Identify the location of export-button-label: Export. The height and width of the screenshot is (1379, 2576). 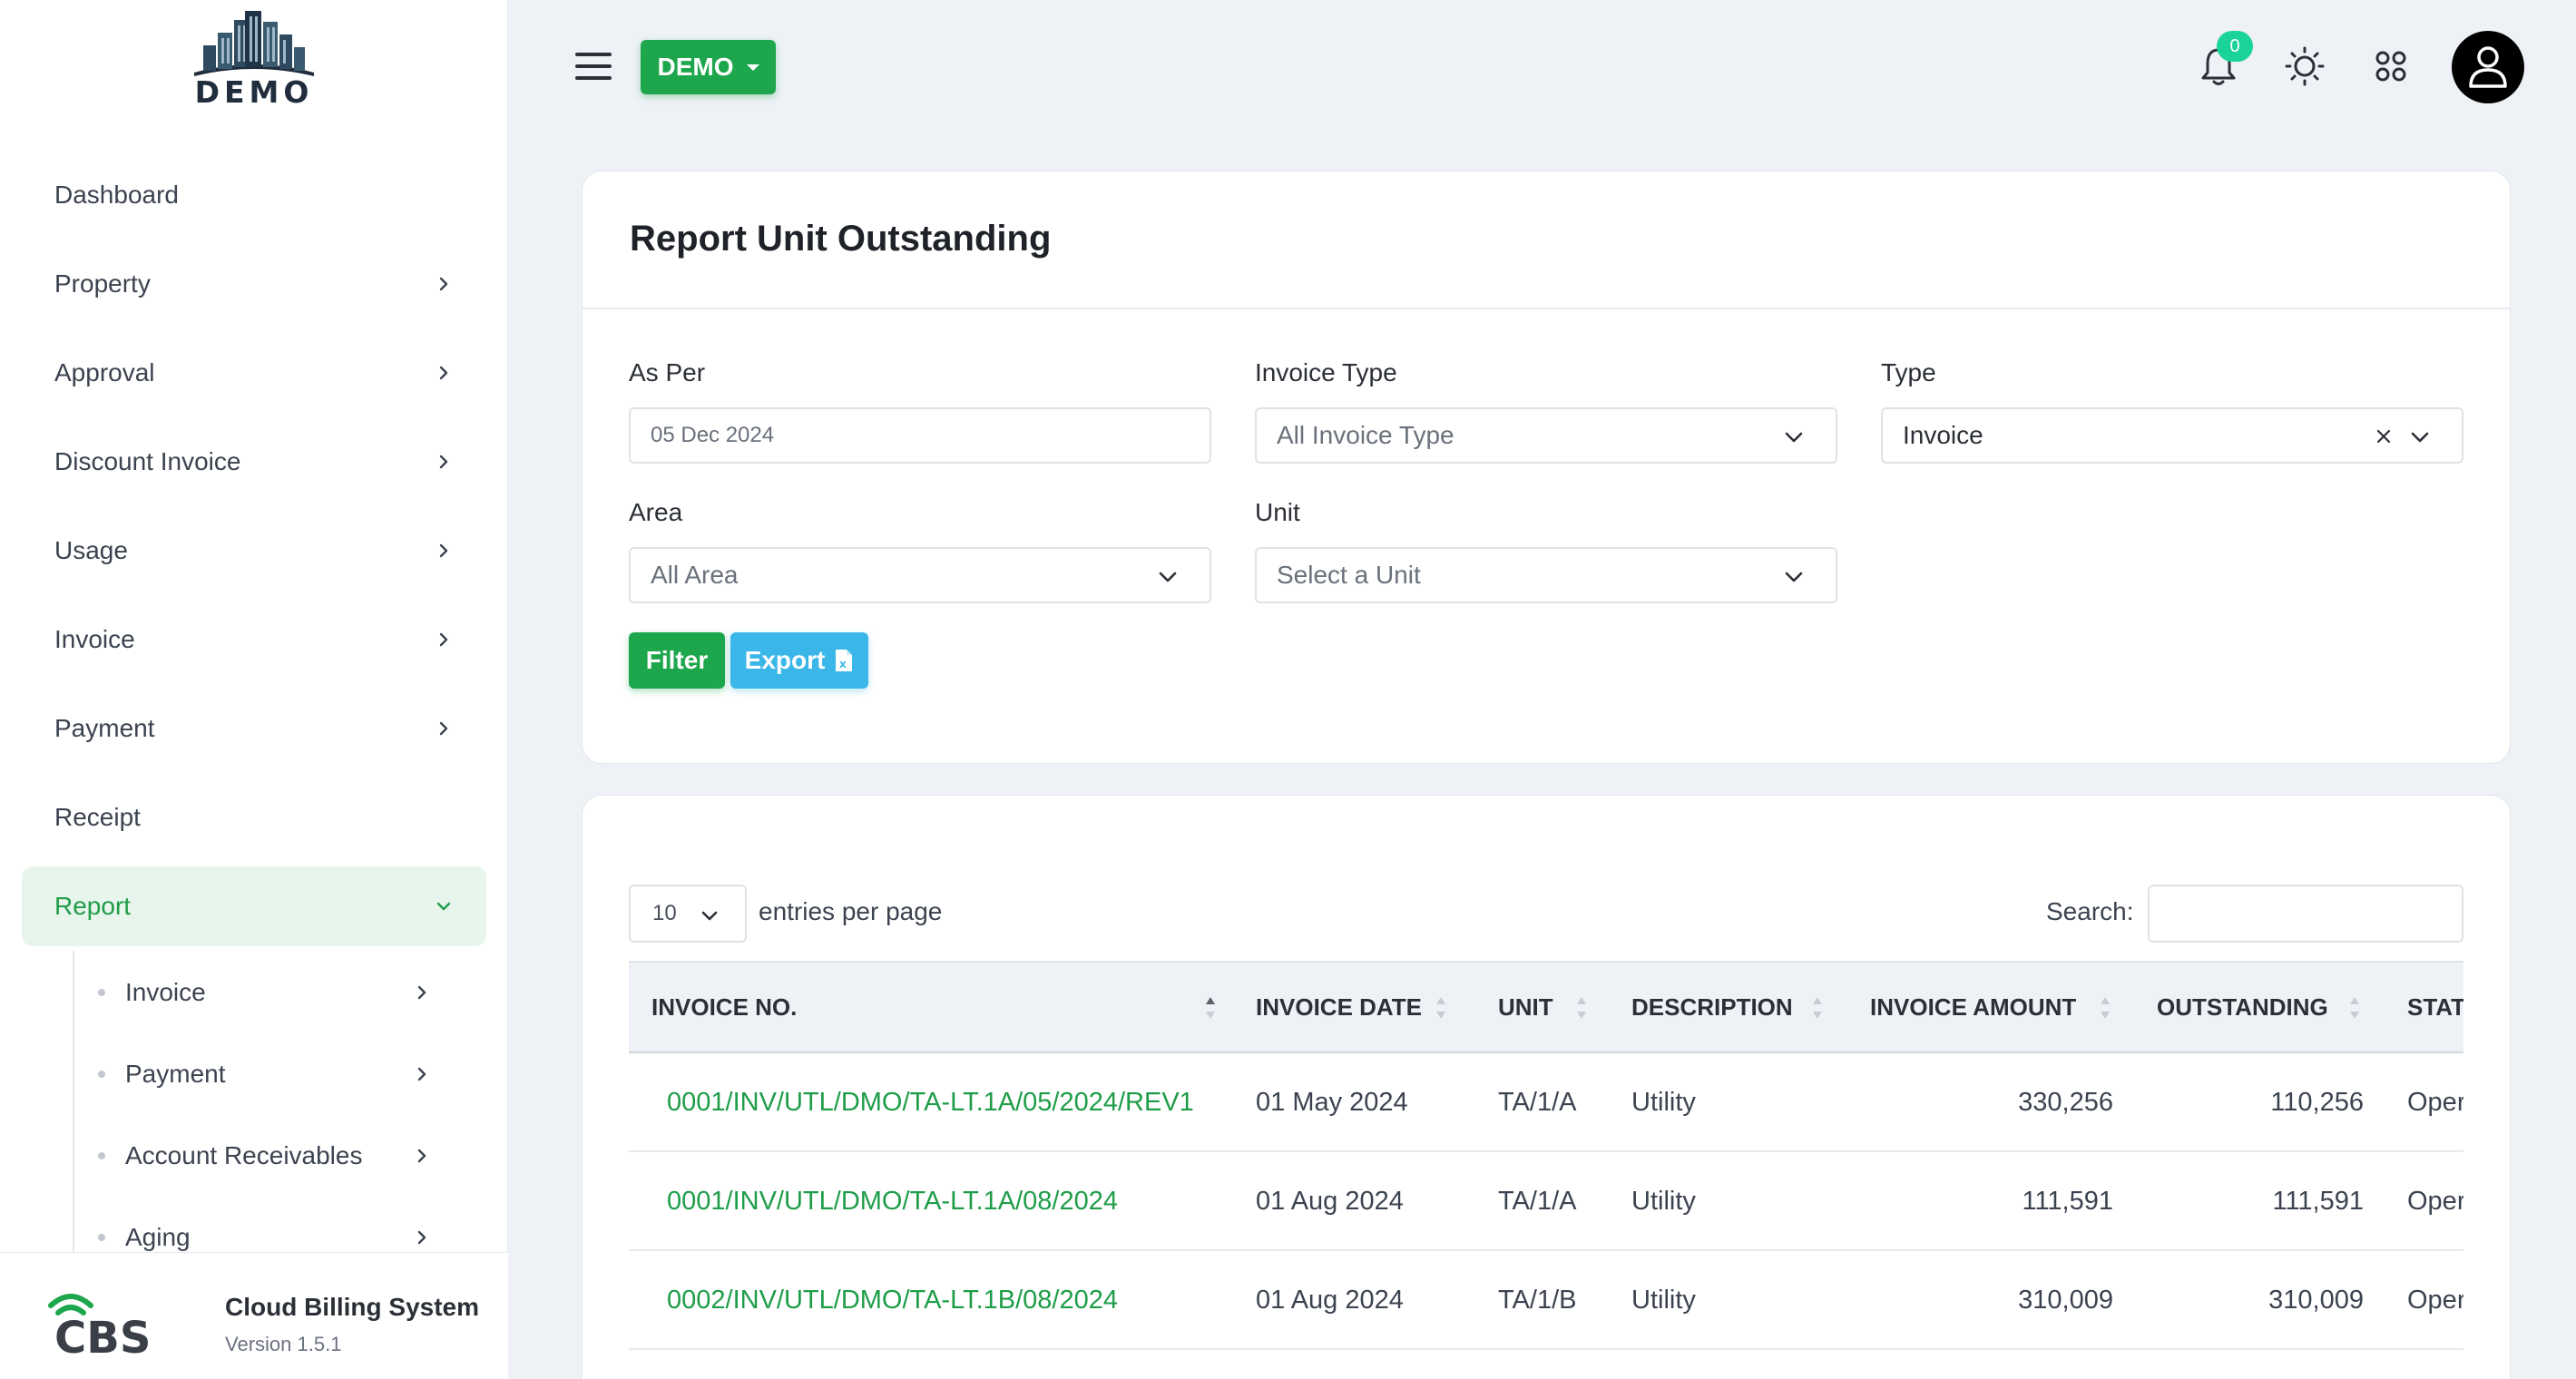
(785, 660).